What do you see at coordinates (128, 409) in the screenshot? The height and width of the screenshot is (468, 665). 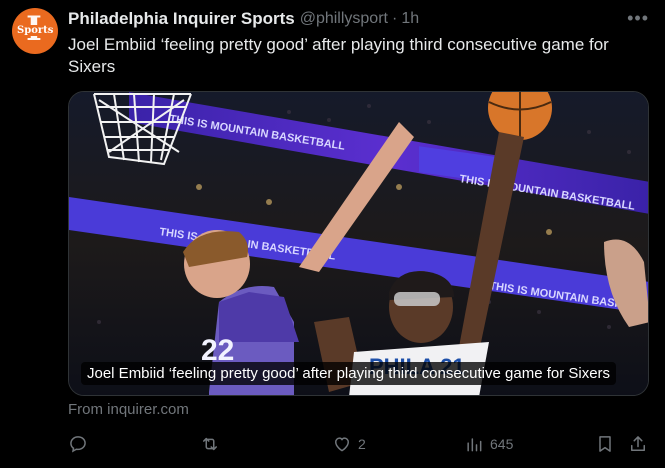 I see `card-source: From inquirer.com` at bounding box center [128, 409].